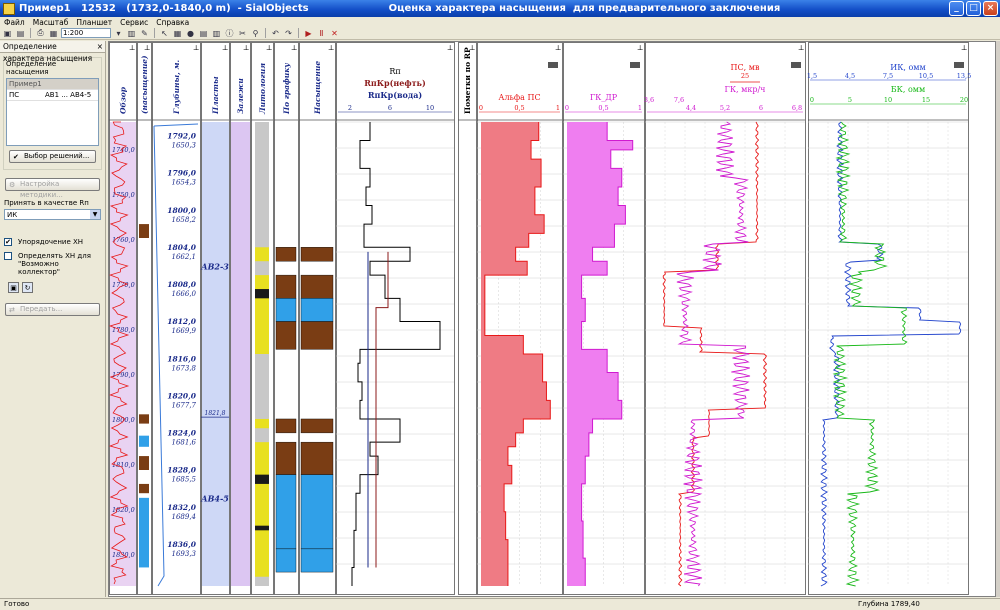  I want to click on ordering-checkbox: ✔ Упорядочение ХН, so click(52, 242).